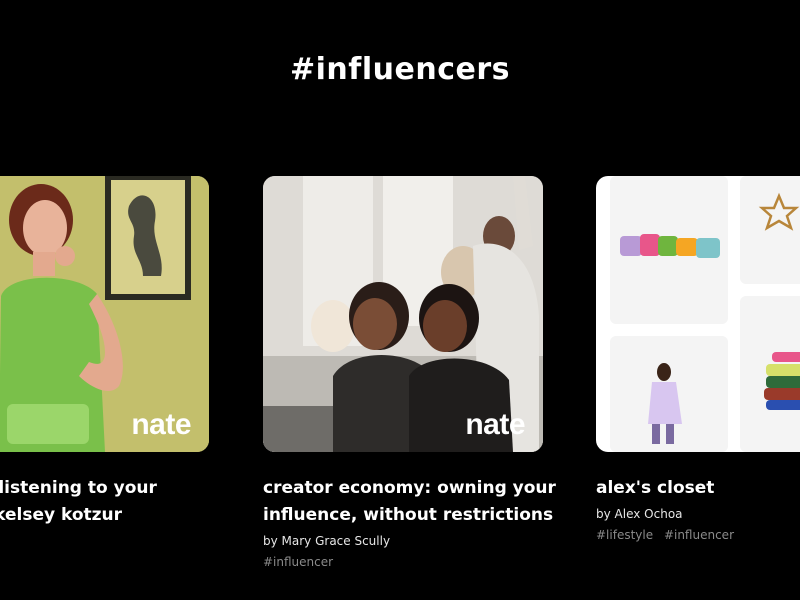  I want to click on article-thumbnail: nate, so click(104, 314).